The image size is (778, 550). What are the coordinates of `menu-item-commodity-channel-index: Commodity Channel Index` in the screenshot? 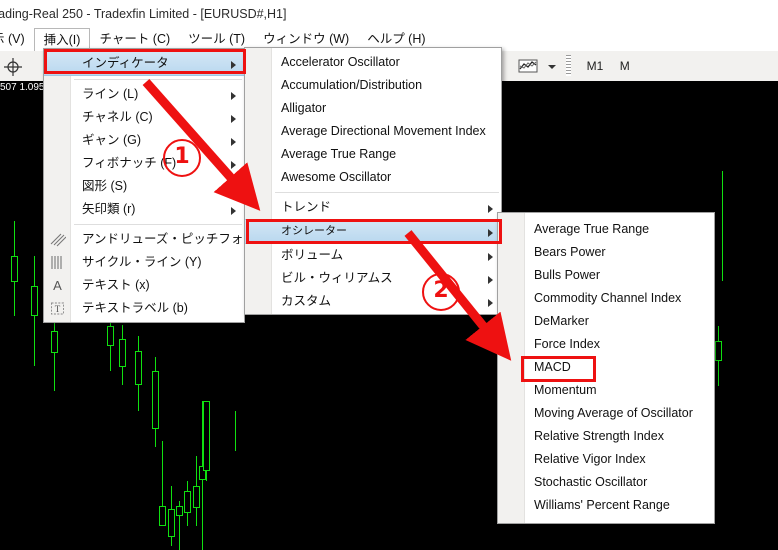 It's located at (606, 298).